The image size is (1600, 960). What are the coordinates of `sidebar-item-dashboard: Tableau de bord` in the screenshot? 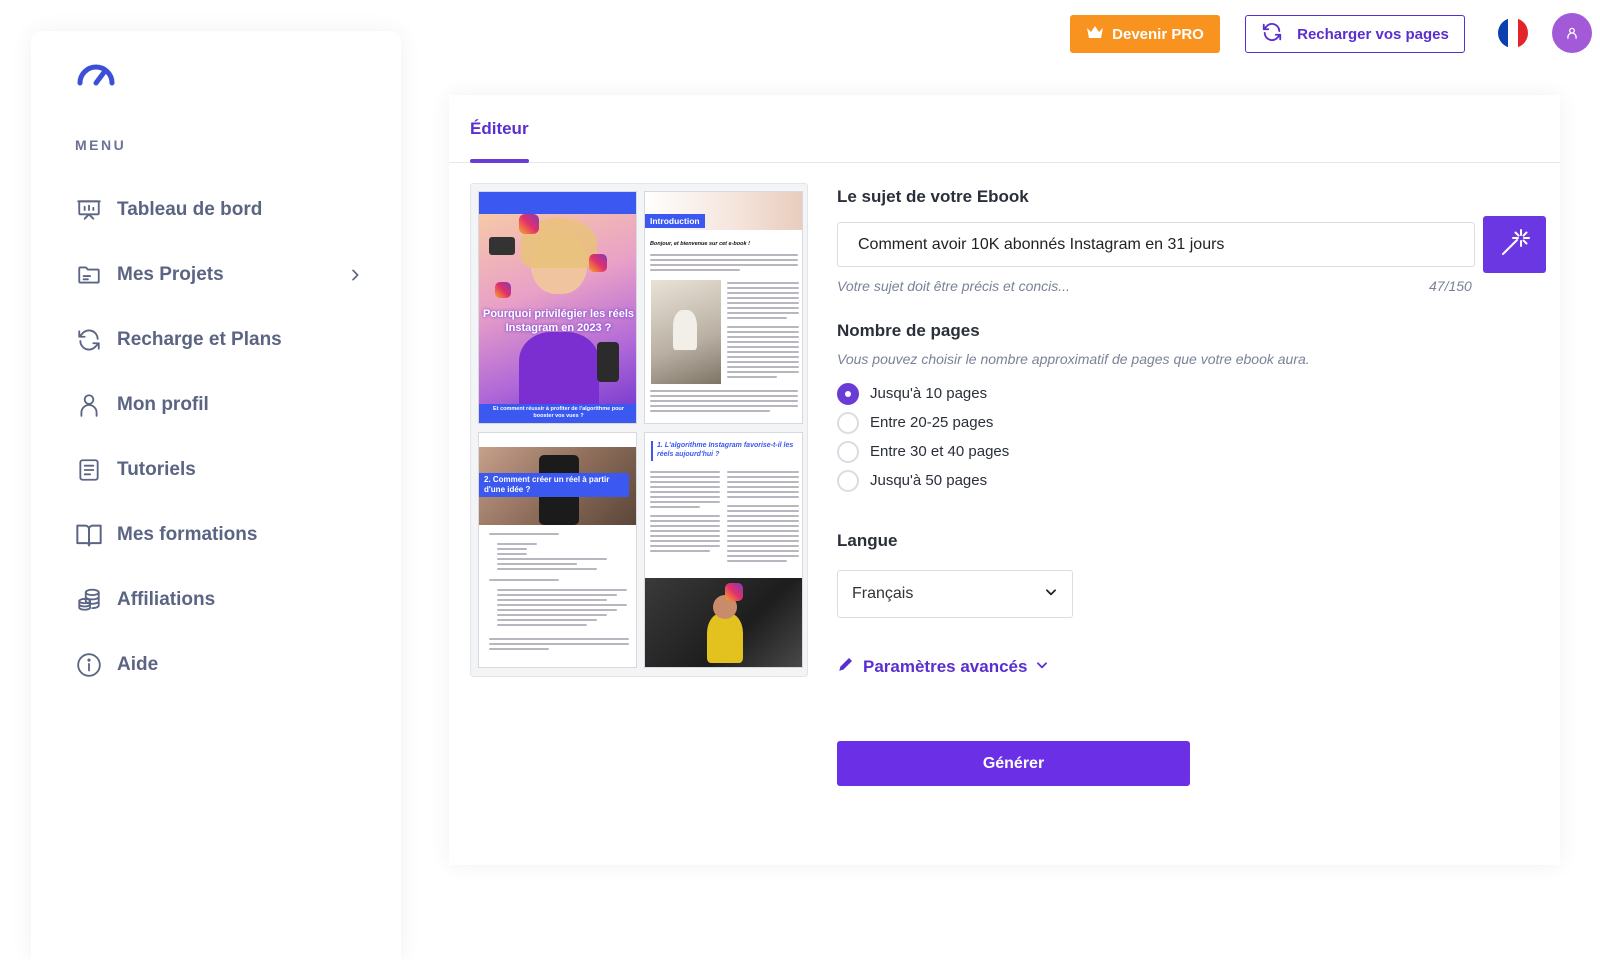 It's located at (218, 209).